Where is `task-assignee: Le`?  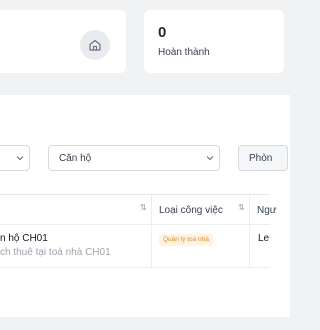
task-assignee: Le is located at coordinates (264, 238).